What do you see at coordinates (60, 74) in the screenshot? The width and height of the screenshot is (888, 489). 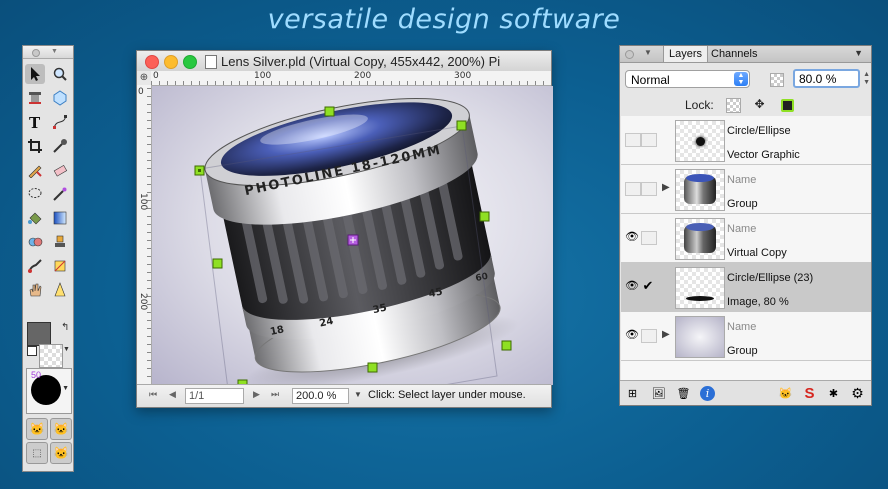 I see `zoom-tool-icon` at bounding box center [60, 74].